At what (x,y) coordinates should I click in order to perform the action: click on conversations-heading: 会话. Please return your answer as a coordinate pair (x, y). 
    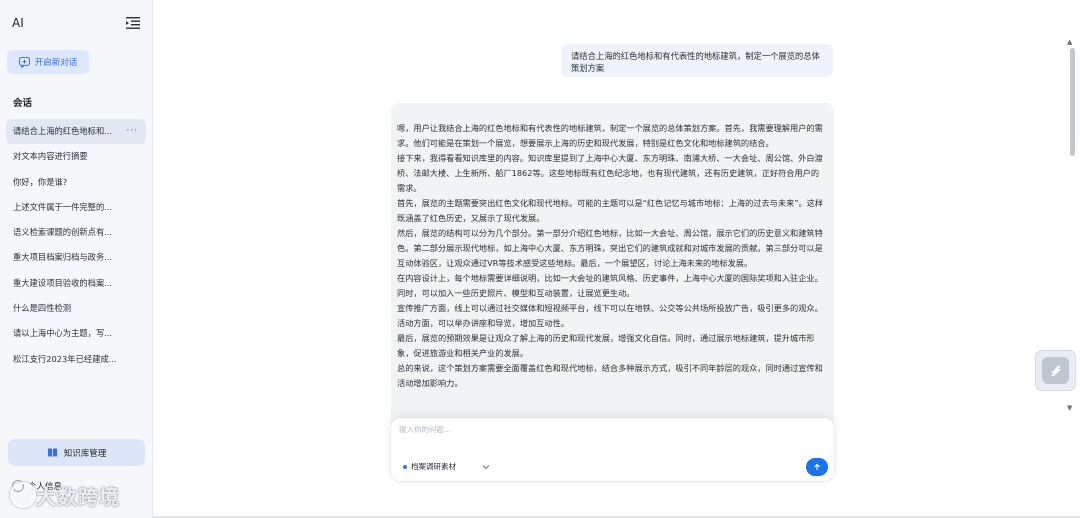
    Looking at the image, I should click on (23, 103).